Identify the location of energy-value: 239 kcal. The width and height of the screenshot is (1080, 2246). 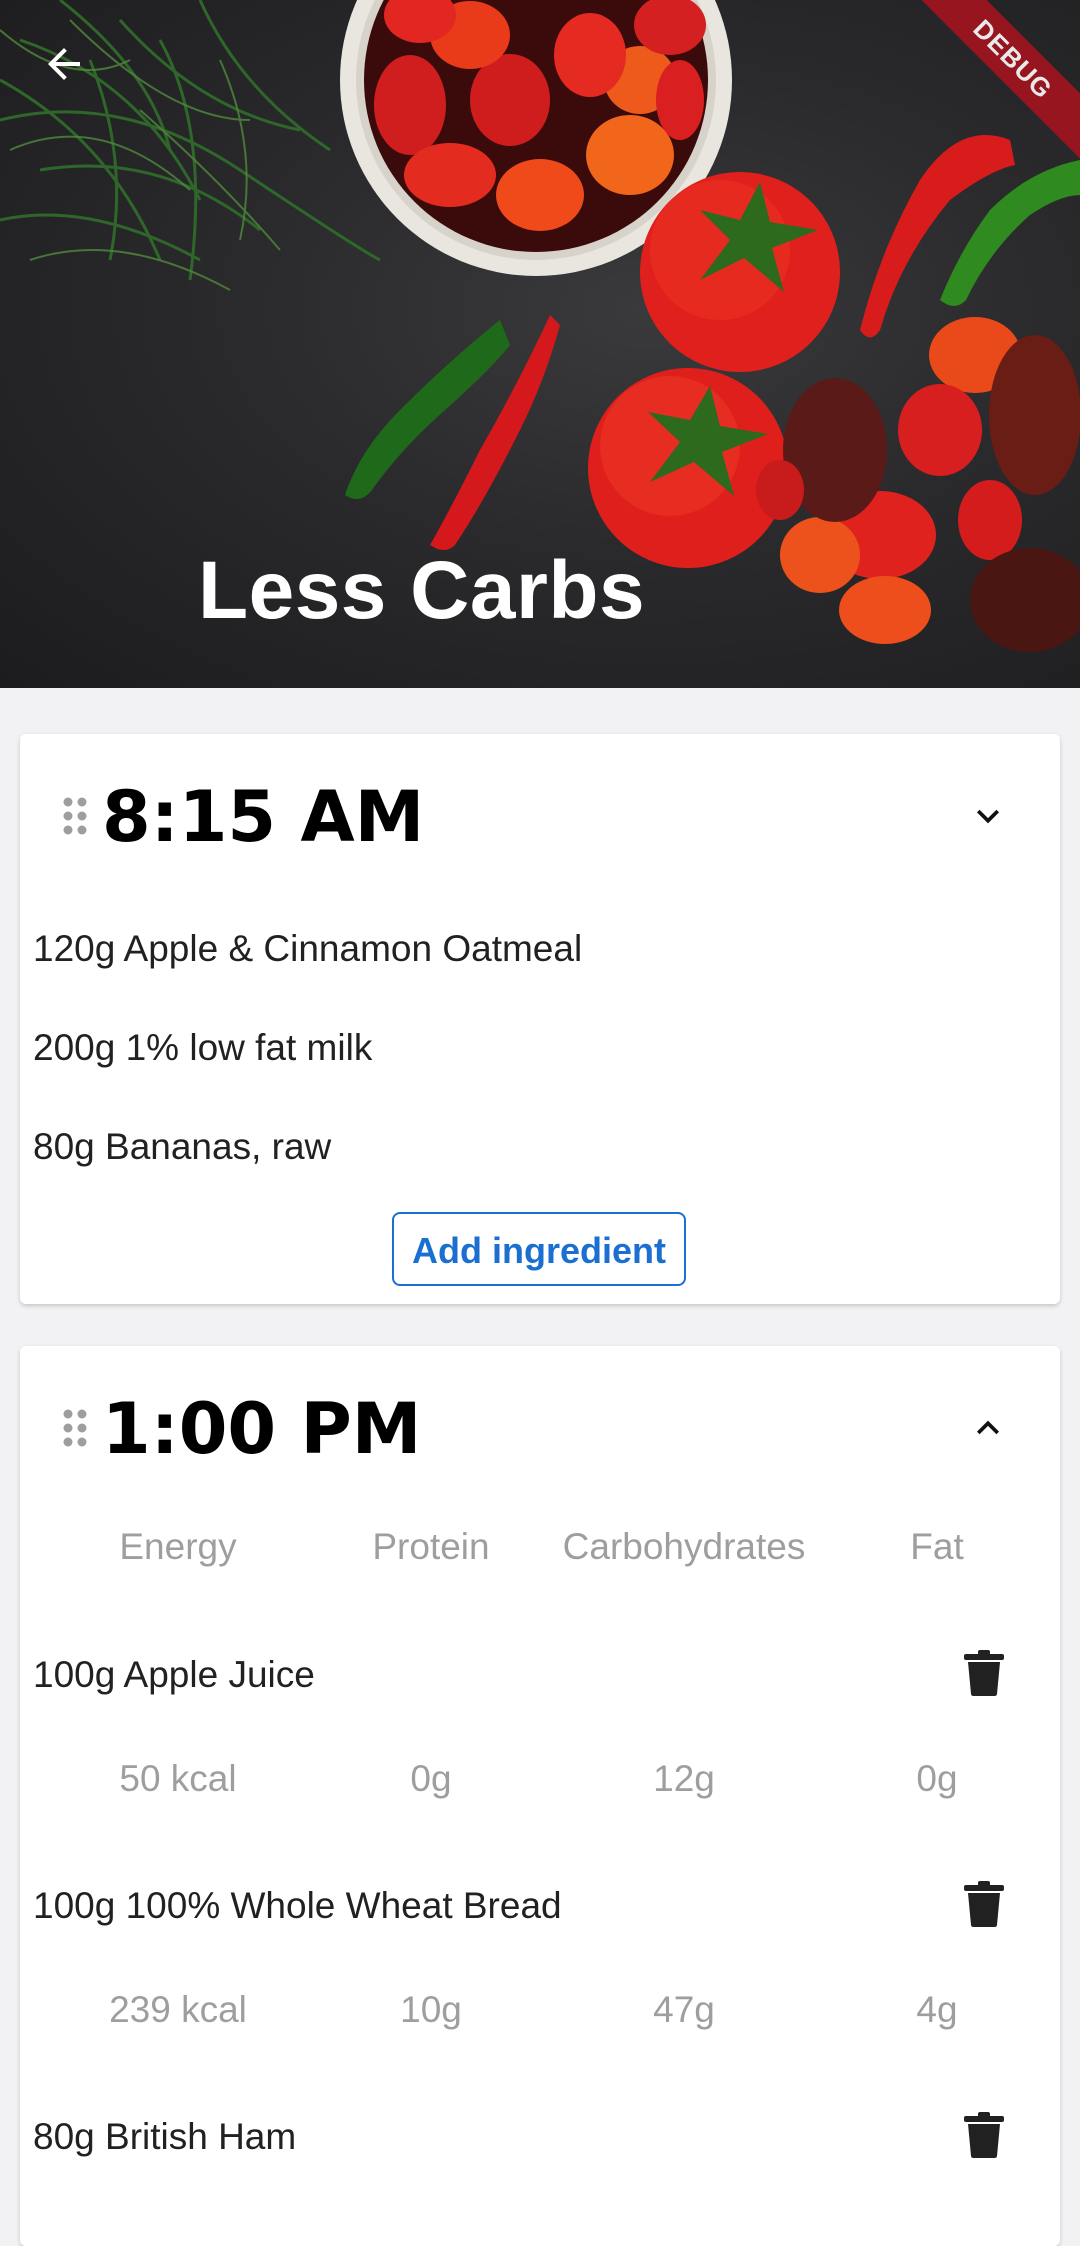
(178, 2009).